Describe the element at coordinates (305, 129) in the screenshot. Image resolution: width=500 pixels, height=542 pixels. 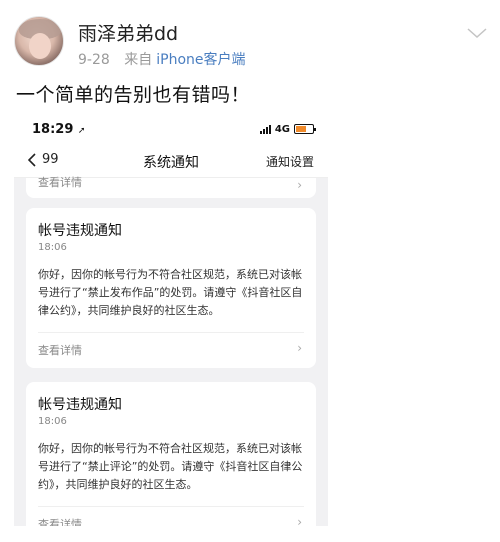
I see `battery-icon` at that location.